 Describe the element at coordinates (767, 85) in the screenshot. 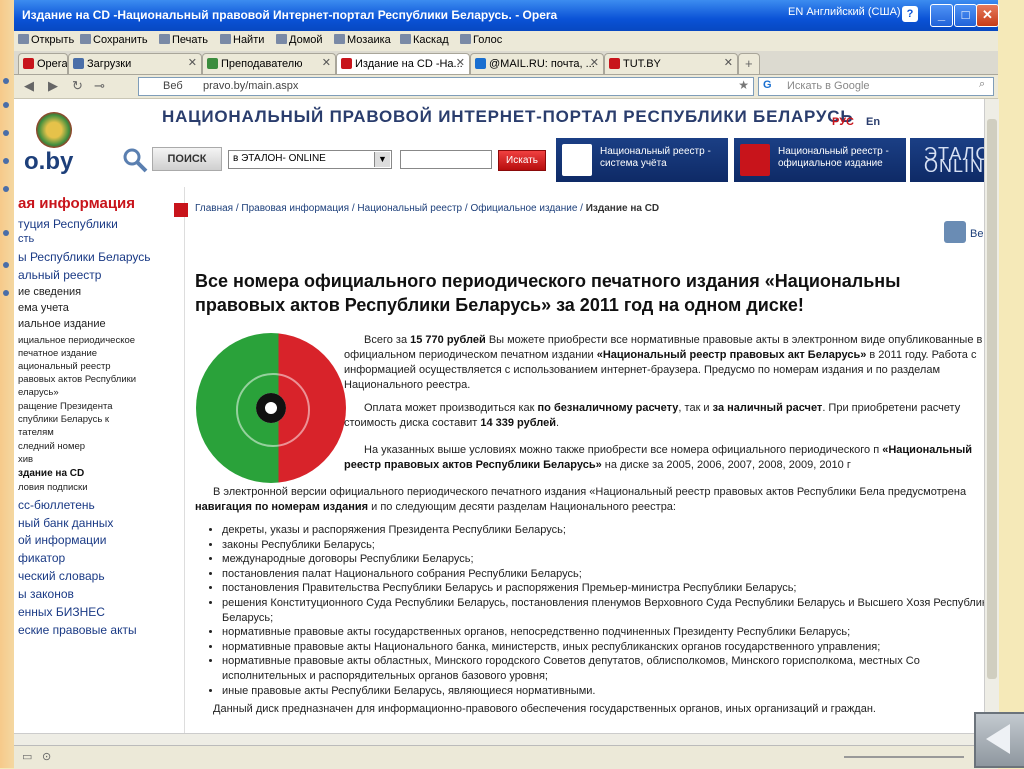

I see `google-icon: G` at that location.